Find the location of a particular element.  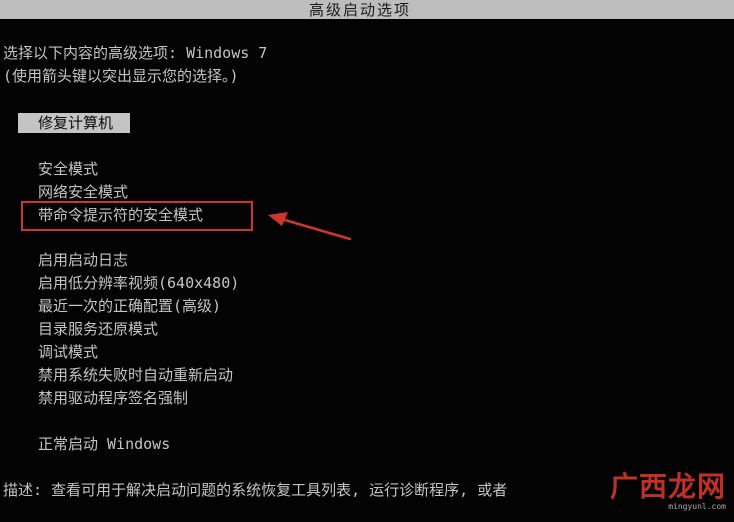

annotation-arrow-icon is located at coordinates (310, 226).